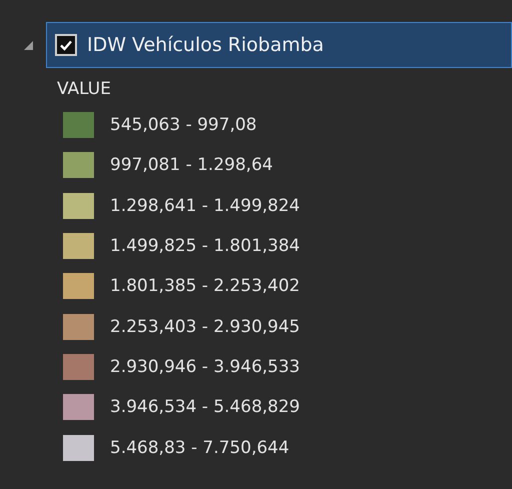  What do you see at coordinates (200, 448) in the screenshot?
I see `legend-label: 5.468,83 - 7.750,644` at bounding box center [200, 448].